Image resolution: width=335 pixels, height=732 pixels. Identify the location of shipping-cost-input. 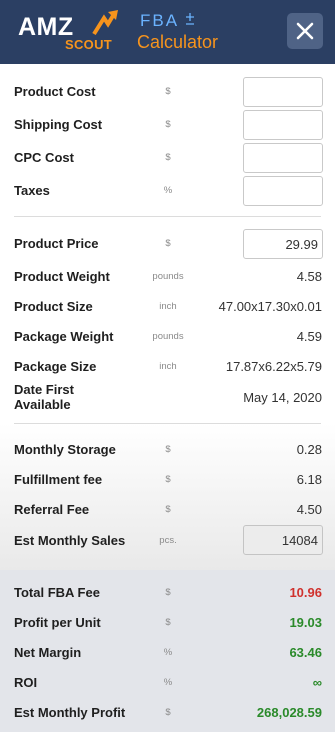
(283, 125).